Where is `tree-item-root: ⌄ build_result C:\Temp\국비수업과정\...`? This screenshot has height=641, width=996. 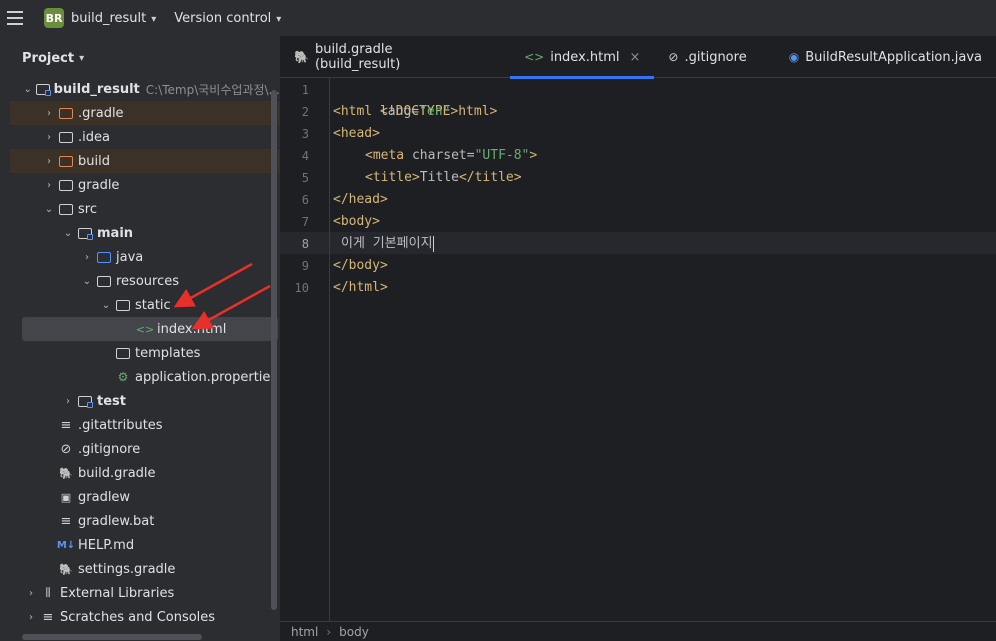
tree-item-root: ⌄ build_result C:\Temp\국비수업과정\... is located at coordinates (145, 89).